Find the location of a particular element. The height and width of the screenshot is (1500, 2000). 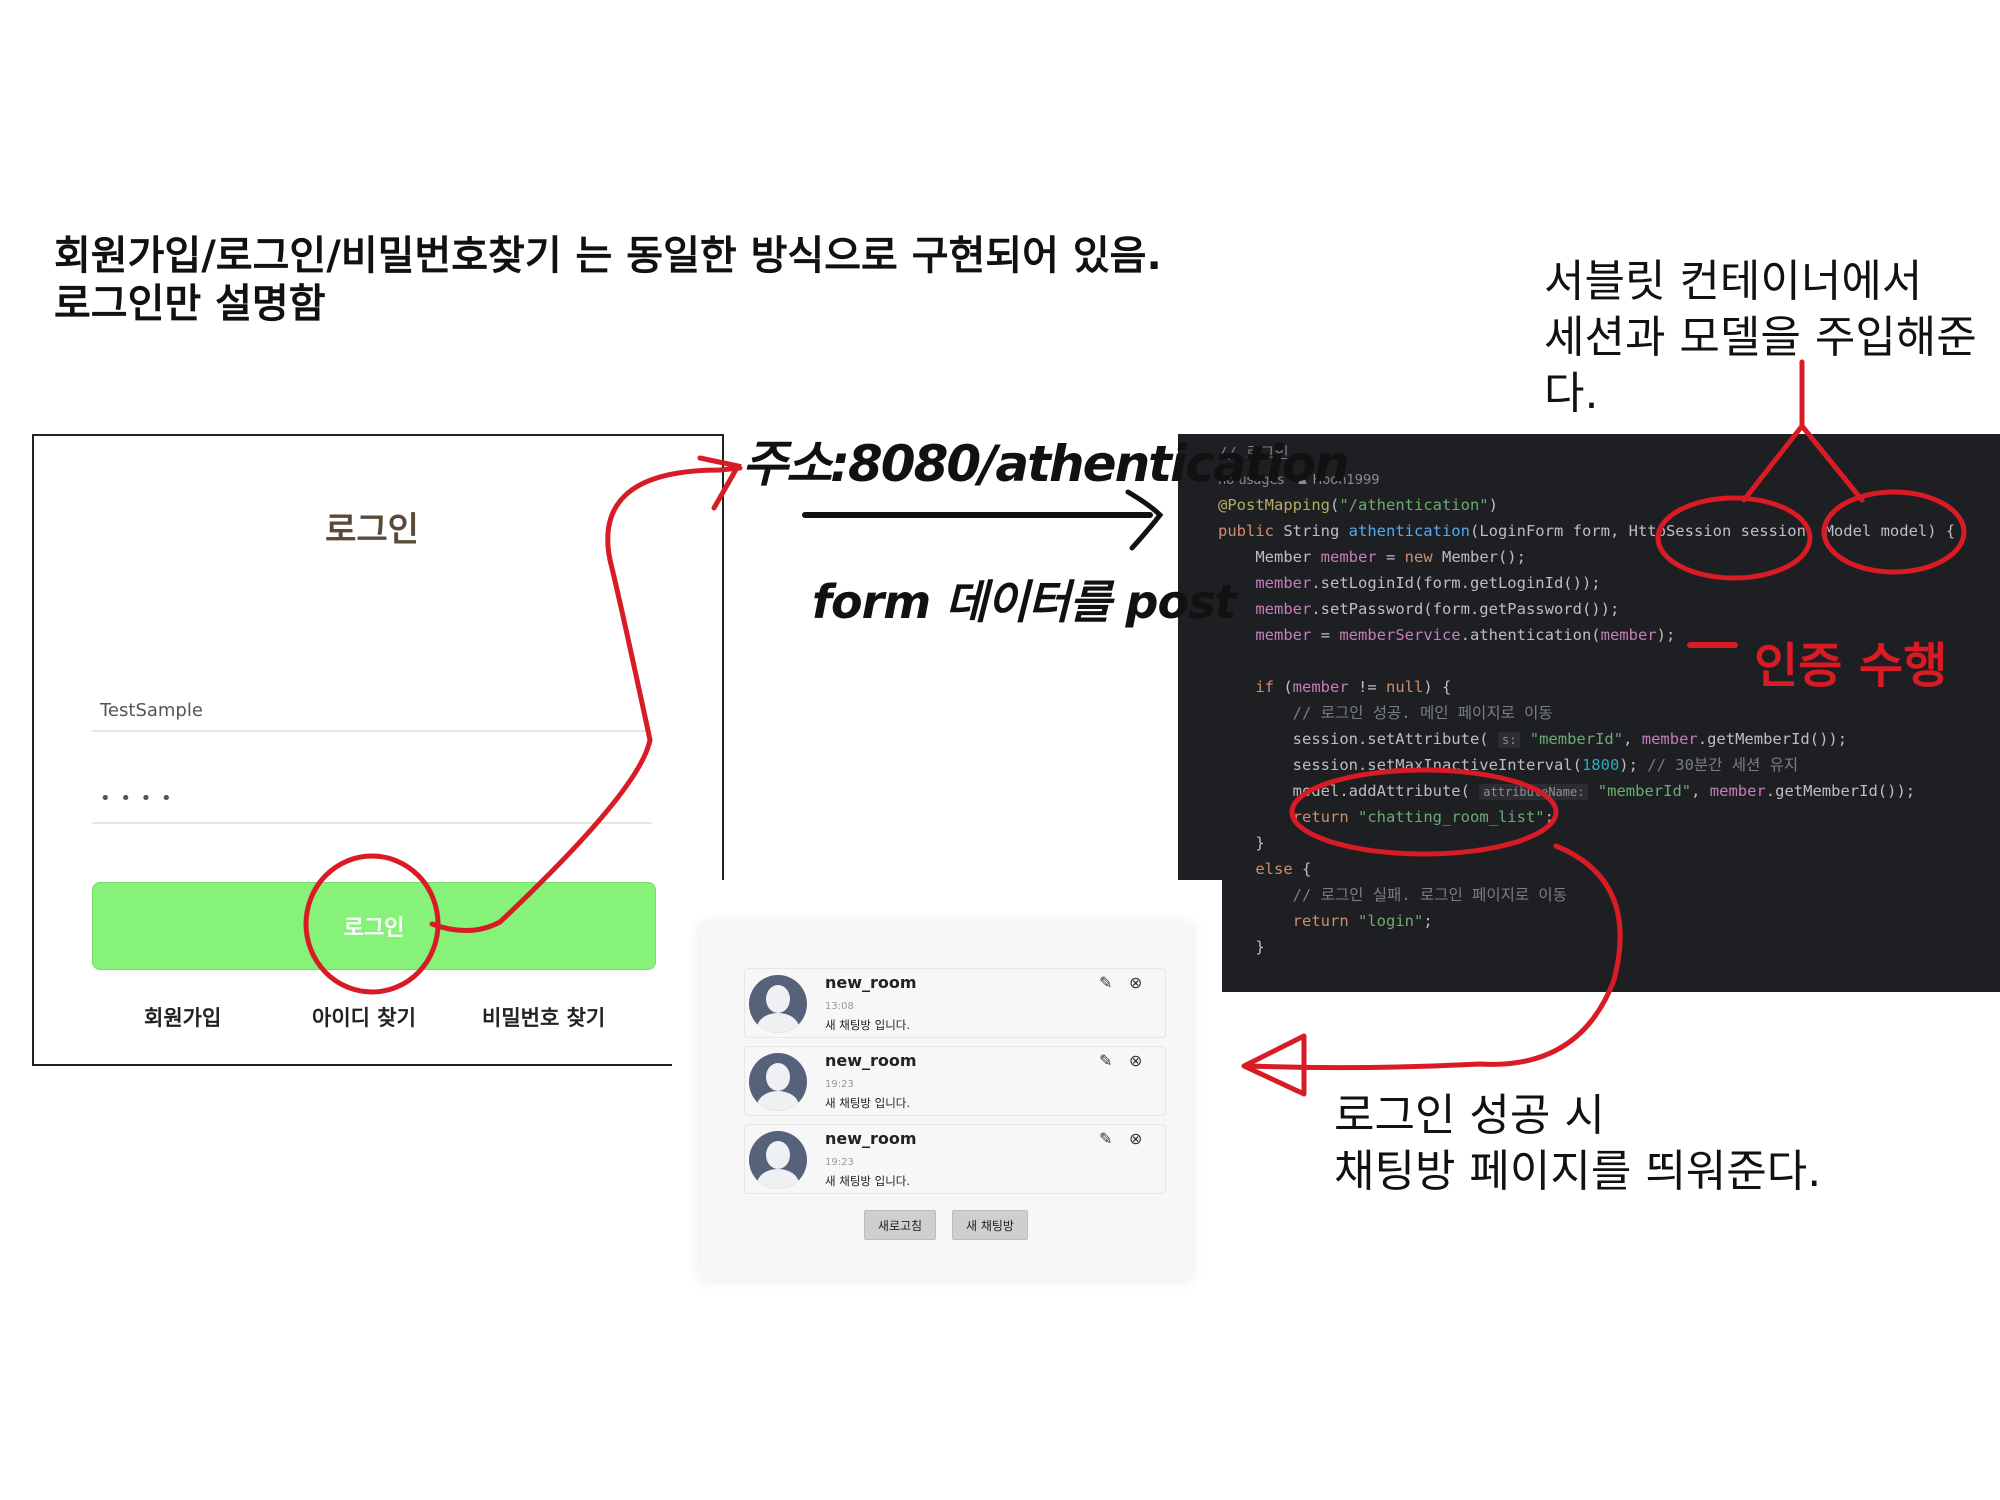

session-circle is located at coordinates (1734, 538).